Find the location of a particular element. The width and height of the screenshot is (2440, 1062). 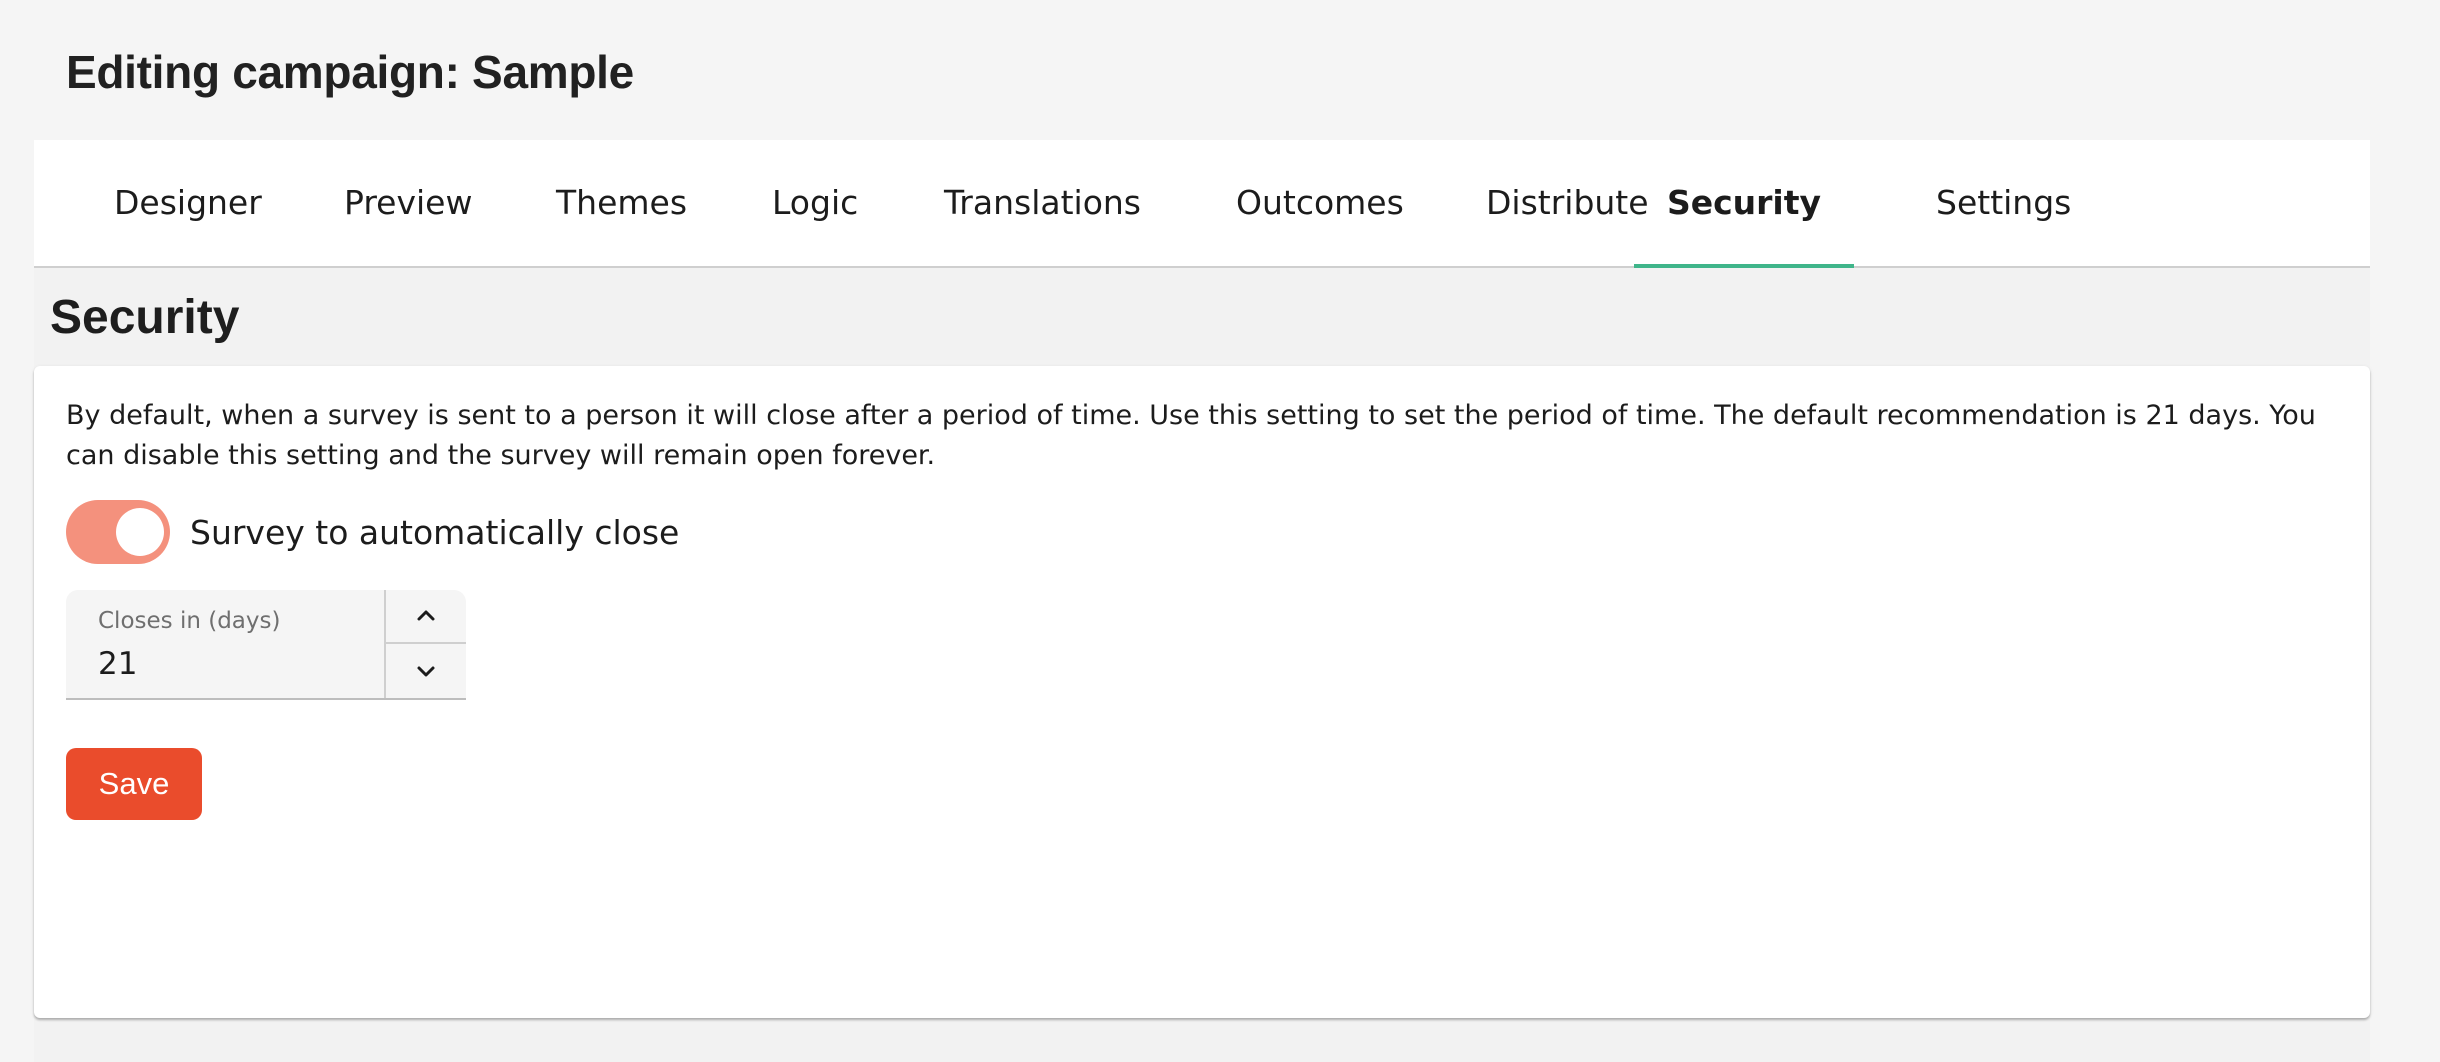

tab-translations: Translations is located at coordinates (1042, 203).